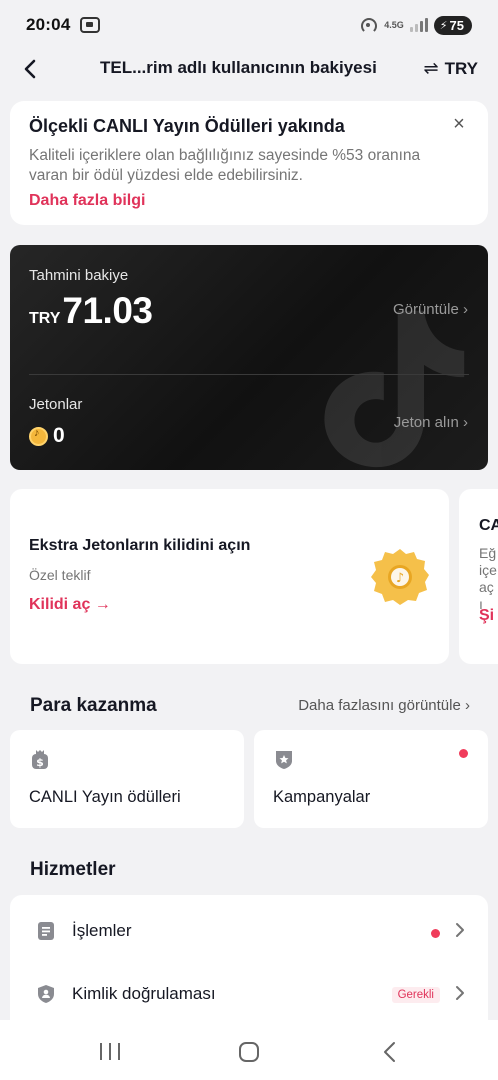 The width and height of the screenshot is (498, 1080). What do you see at coordinates (127, 779) in the screenshot?
I see `live-rewards-card: $ CANLI Yayın ödülleri` at bounding box center [127, 779].